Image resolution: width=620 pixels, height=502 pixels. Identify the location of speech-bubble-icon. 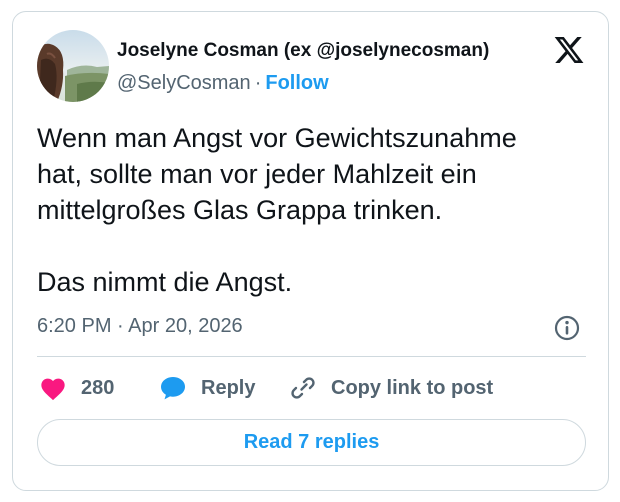
(173, 388).